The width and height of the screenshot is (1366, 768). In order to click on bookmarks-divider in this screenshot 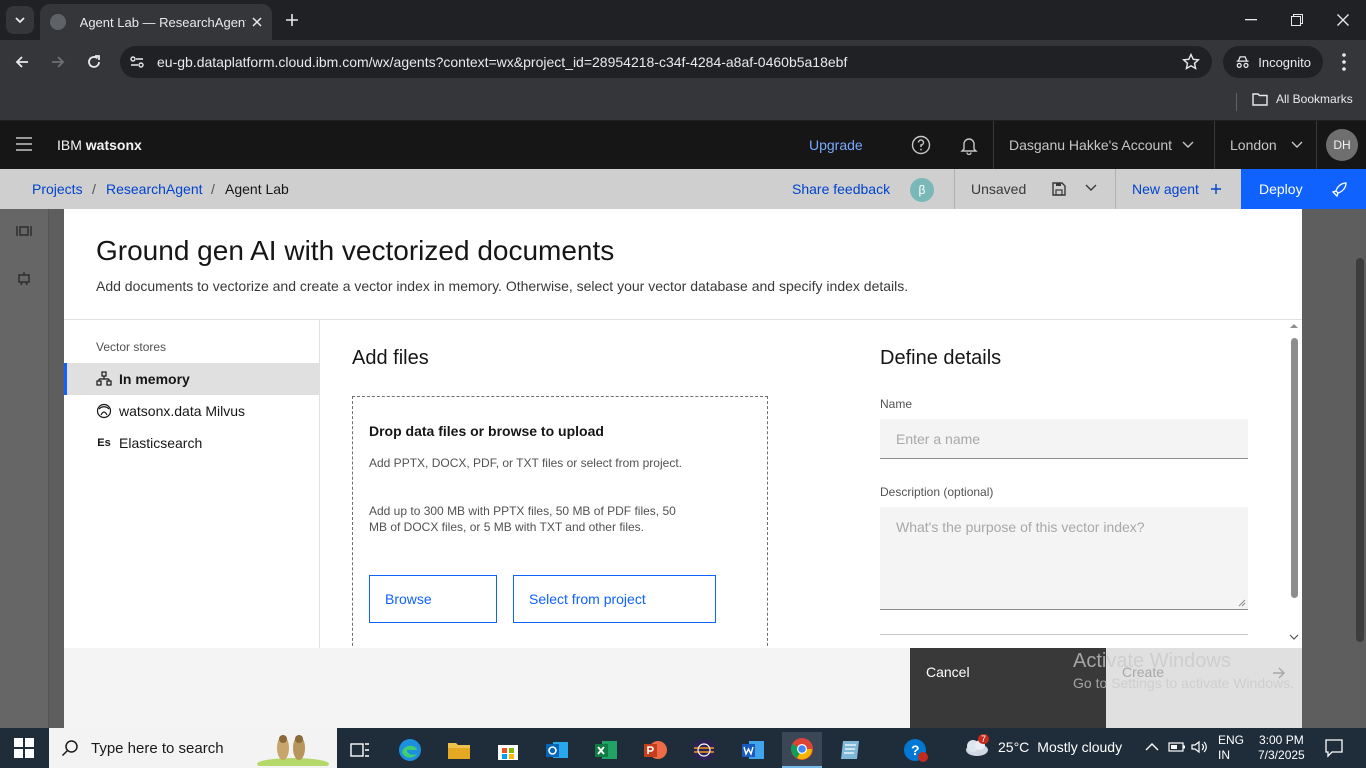, I will do `click(1236, 102)`.